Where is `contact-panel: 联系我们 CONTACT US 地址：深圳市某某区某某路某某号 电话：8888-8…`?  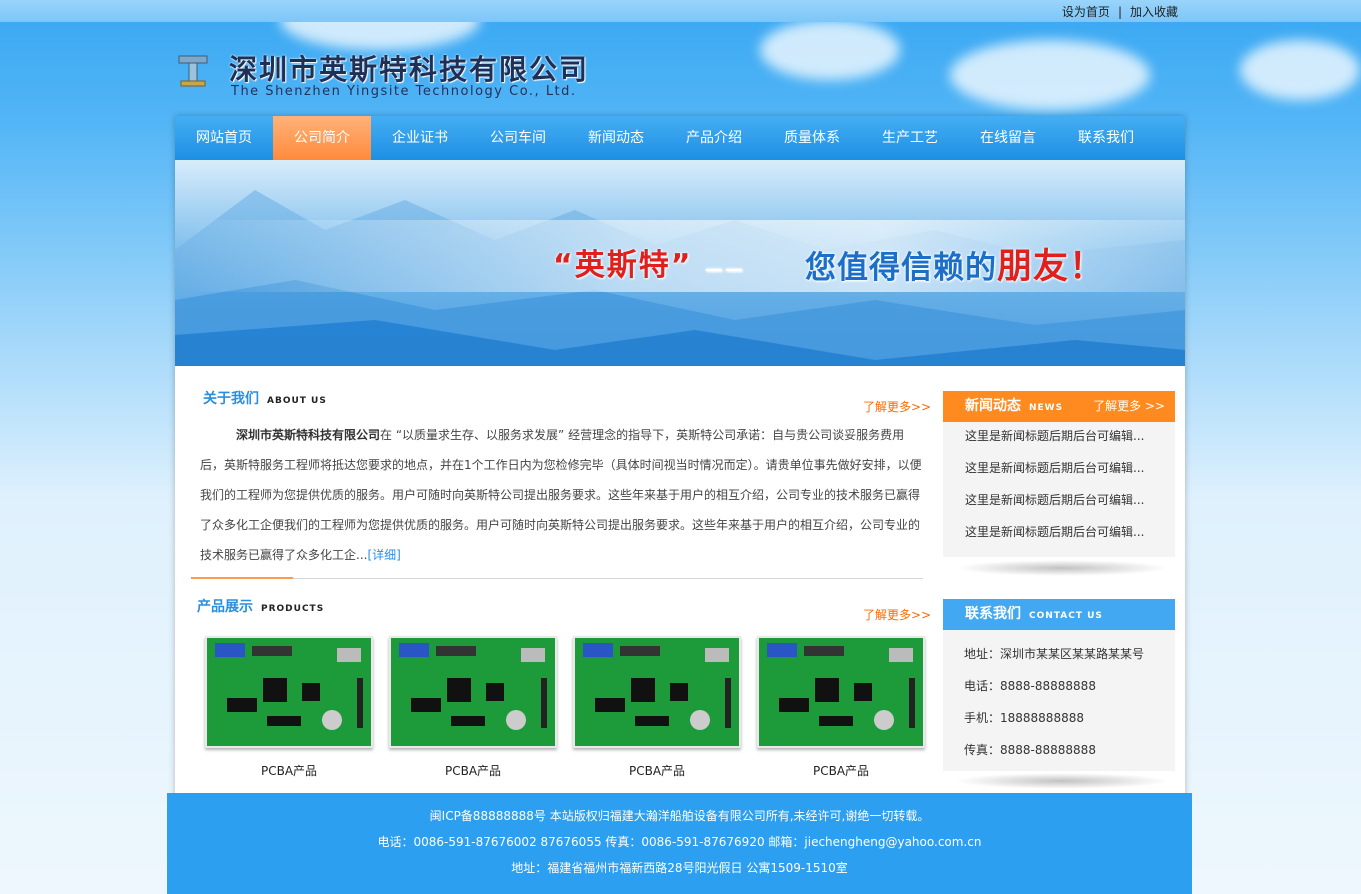 contact-panel: 联系我们 CONTACT US 地址：深圳市某某区某某路某某号 电话：8888-8… is located at coordinates (1059, 685).